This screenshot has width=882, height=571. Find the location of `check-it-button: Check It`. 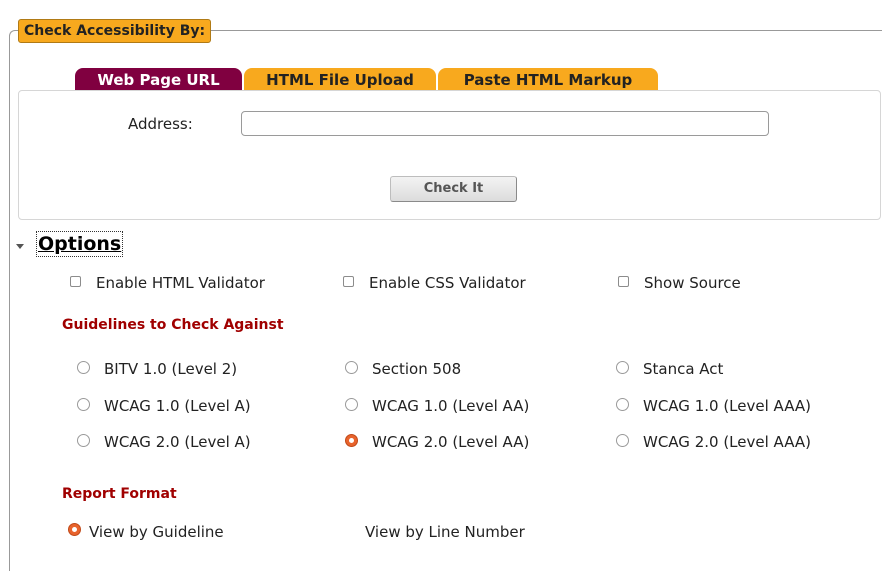

check-it-button: Check It is located at coordinates (453, 189).